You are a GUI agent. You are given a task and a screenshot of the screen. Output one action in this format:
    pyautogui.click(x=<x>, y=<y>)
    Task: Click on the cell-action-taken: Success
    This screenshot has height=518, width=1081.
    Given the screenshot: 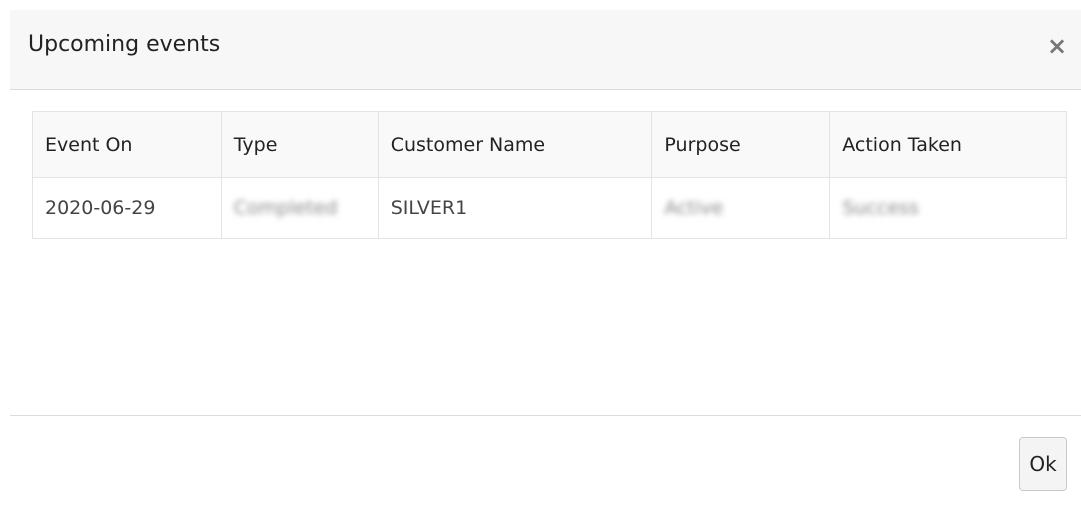 What is the action you would take?
    pyautogui.click(x=948, y=208)
    